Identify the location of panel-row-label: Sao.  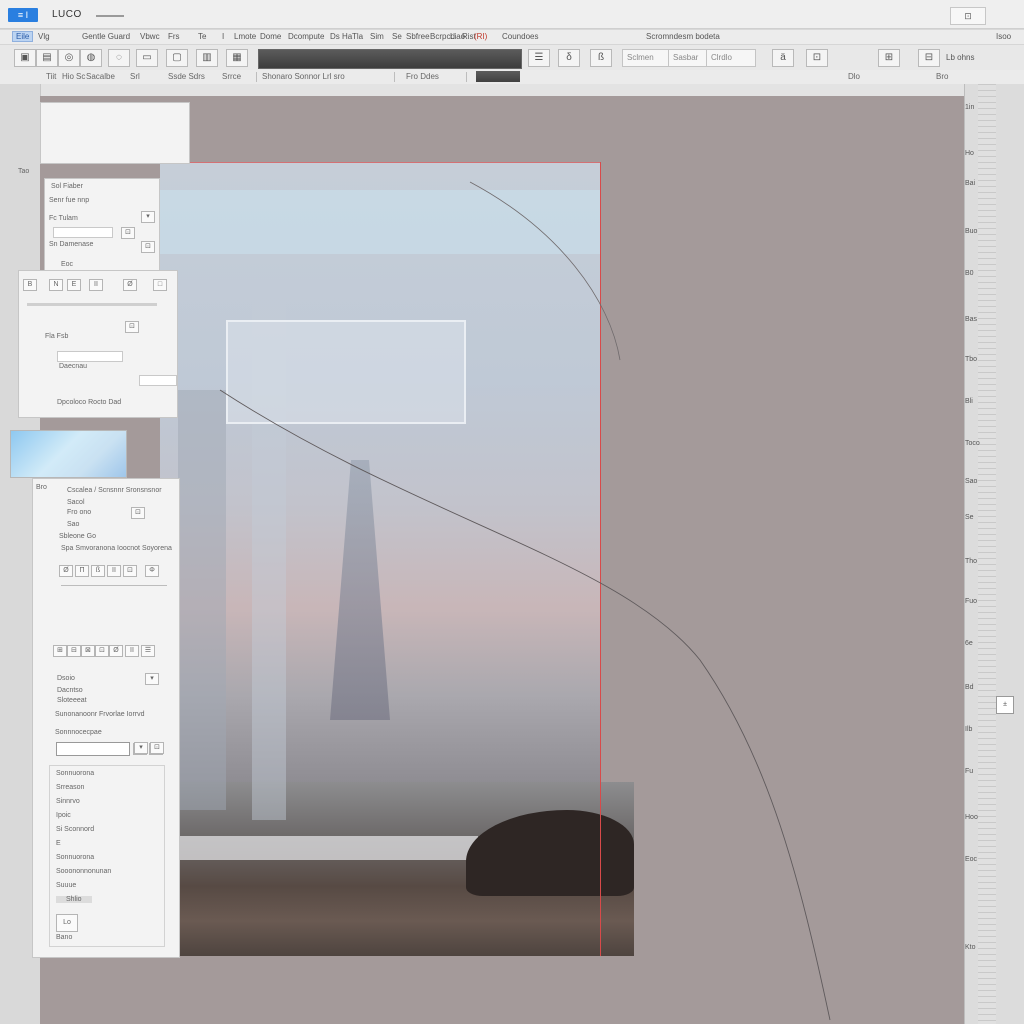
(73, 524).